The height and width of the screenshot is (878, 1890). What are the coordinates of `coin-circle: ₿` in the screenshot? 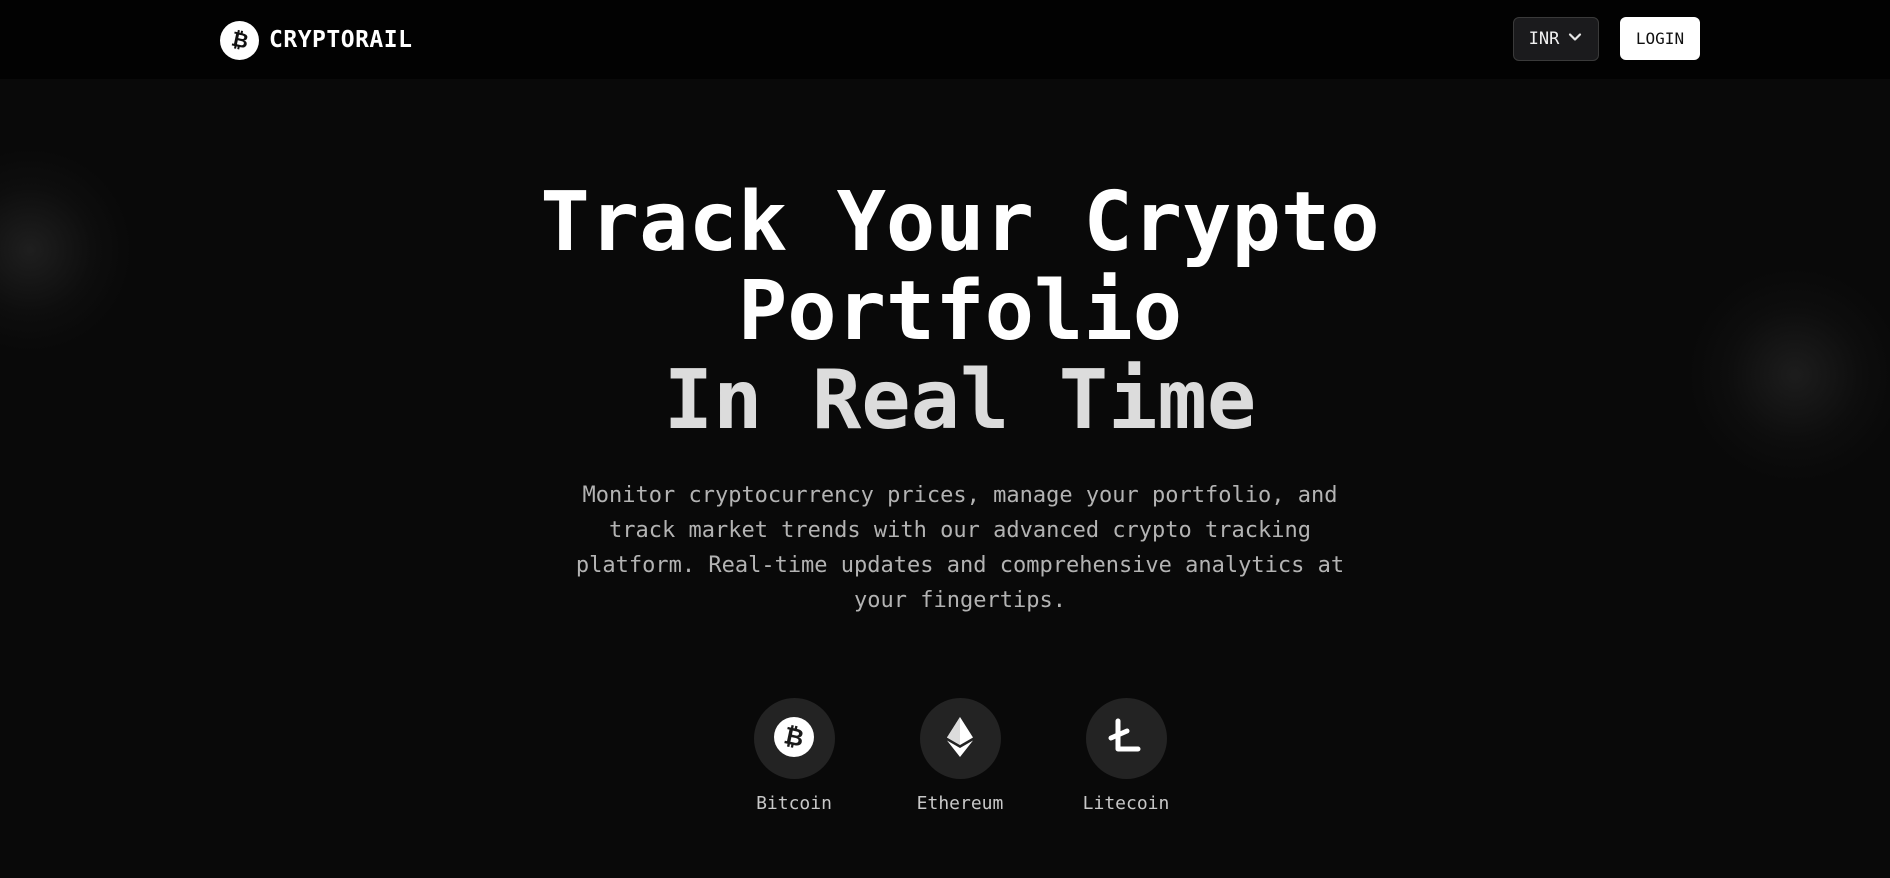 It's located at (794, 738).